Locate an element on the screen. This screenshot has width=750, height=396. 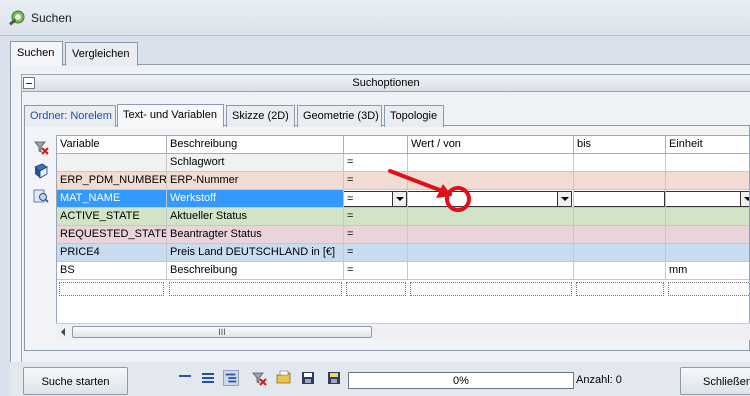
scroll-left-icon is located at coordinates (63, 332).